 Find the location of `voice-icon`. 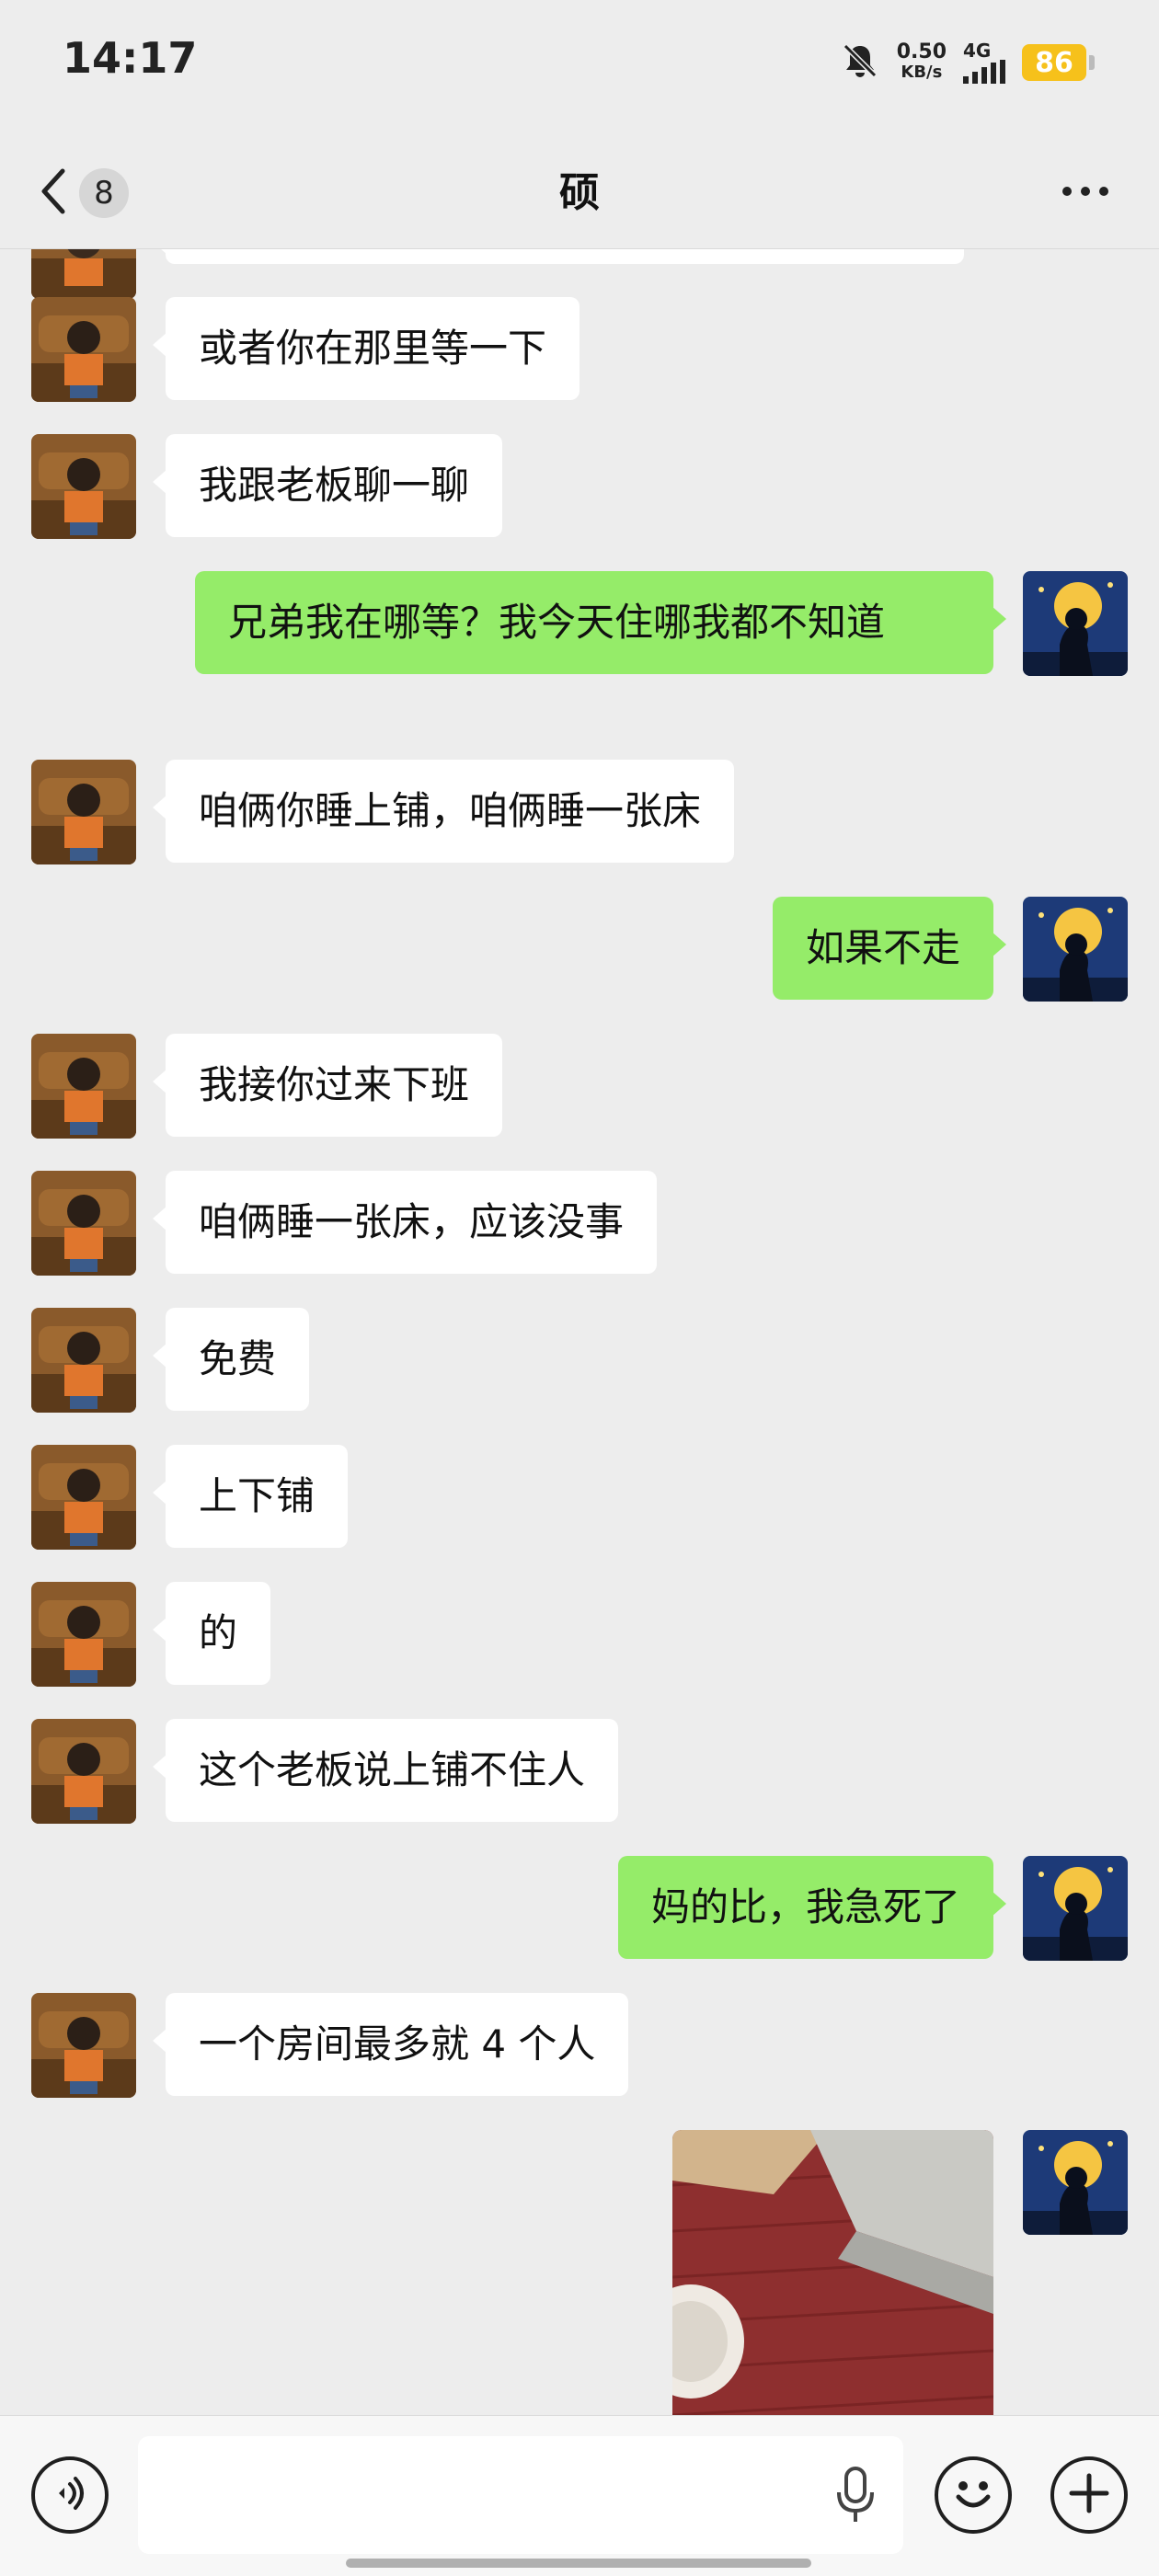

voice-icon is located at coordinates (70, 2495).